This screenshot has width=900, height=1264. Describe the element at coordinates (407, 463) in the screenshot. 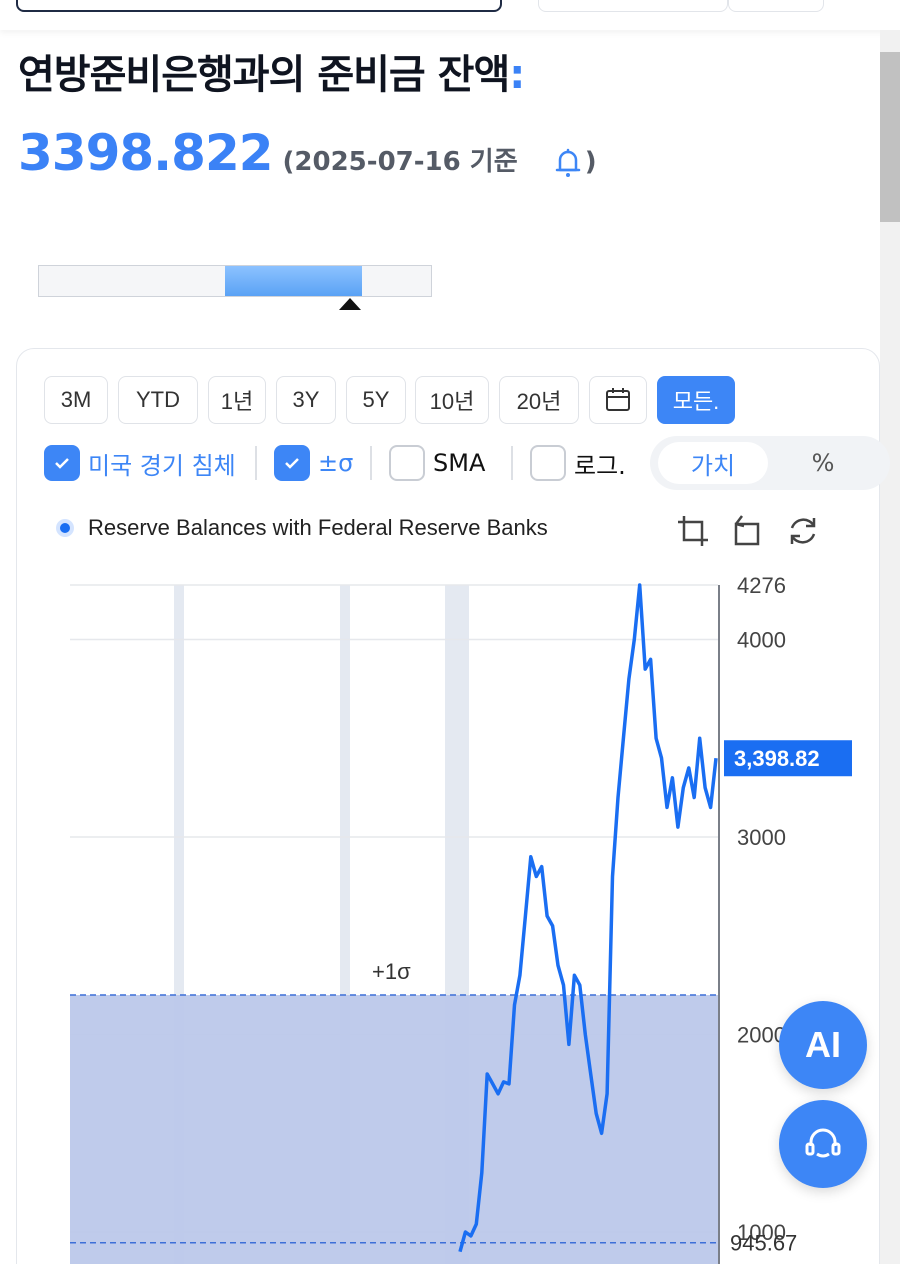

I see `sma-checkbox` at that location.